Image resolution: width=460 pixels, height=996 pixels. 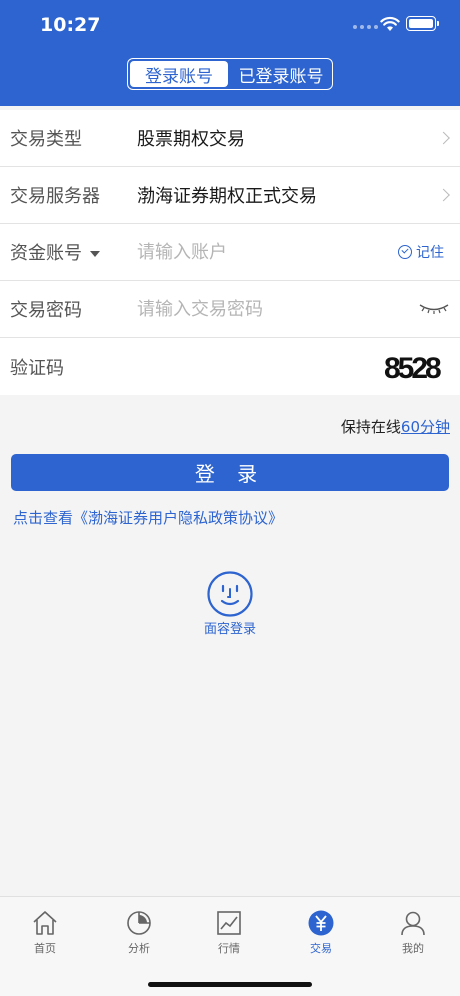 What do you see at coordinates (370, 427) in the screenshot?
I see `keep-online-prefix: 保持在线` at bounding box center [370, 427].